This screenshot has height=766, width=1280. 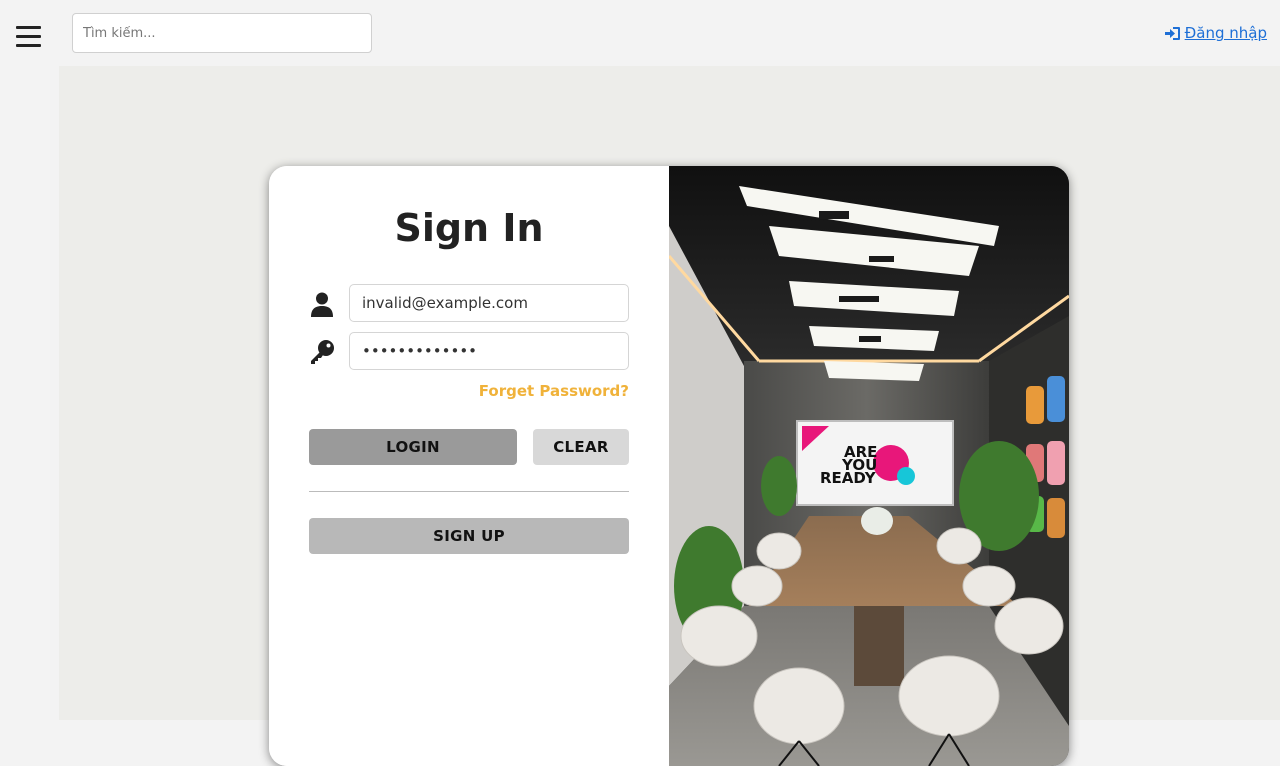 I want to click on sign-up-button: SIGN UP, so click(x=469, y=536).